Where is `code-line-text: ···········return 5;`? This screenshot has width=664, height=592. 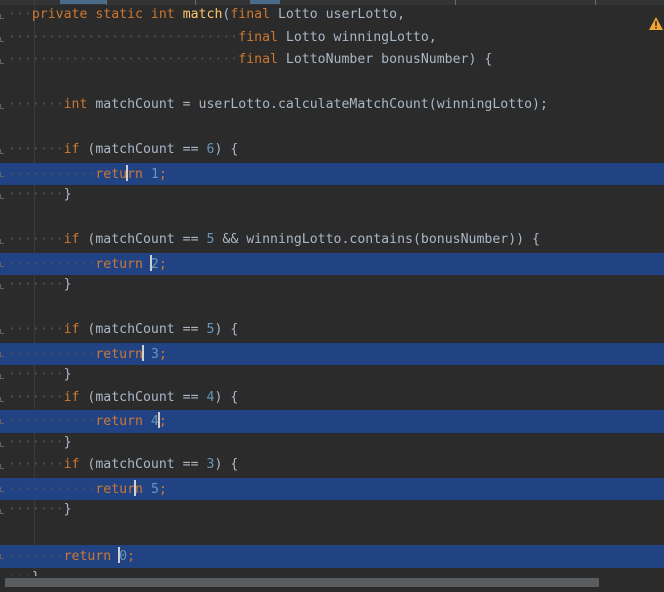
code-line-text: ···········return 5; is located at coordinates (87, 488).